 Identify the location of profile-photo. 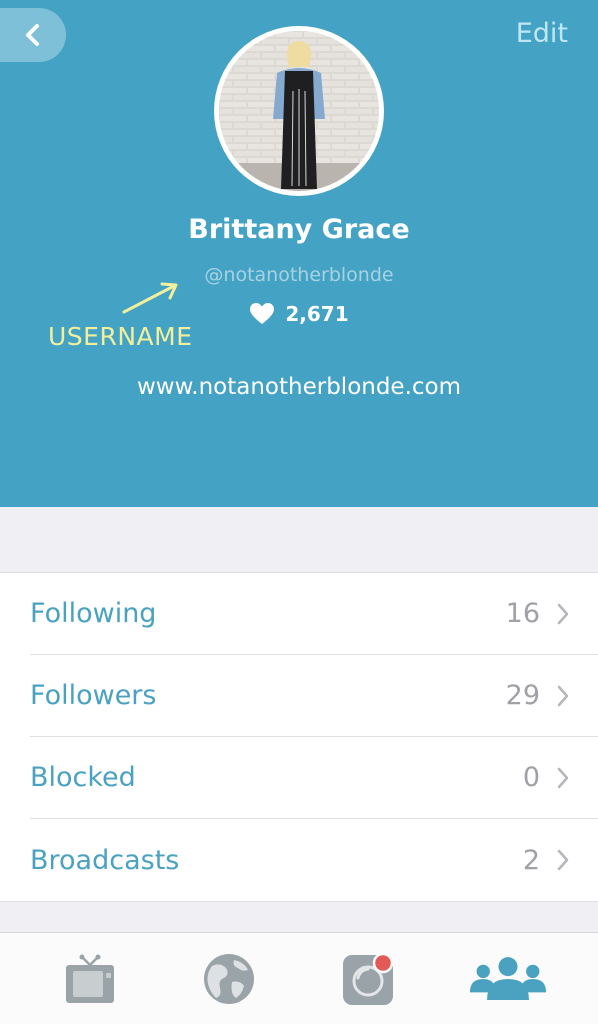
(299, 111).